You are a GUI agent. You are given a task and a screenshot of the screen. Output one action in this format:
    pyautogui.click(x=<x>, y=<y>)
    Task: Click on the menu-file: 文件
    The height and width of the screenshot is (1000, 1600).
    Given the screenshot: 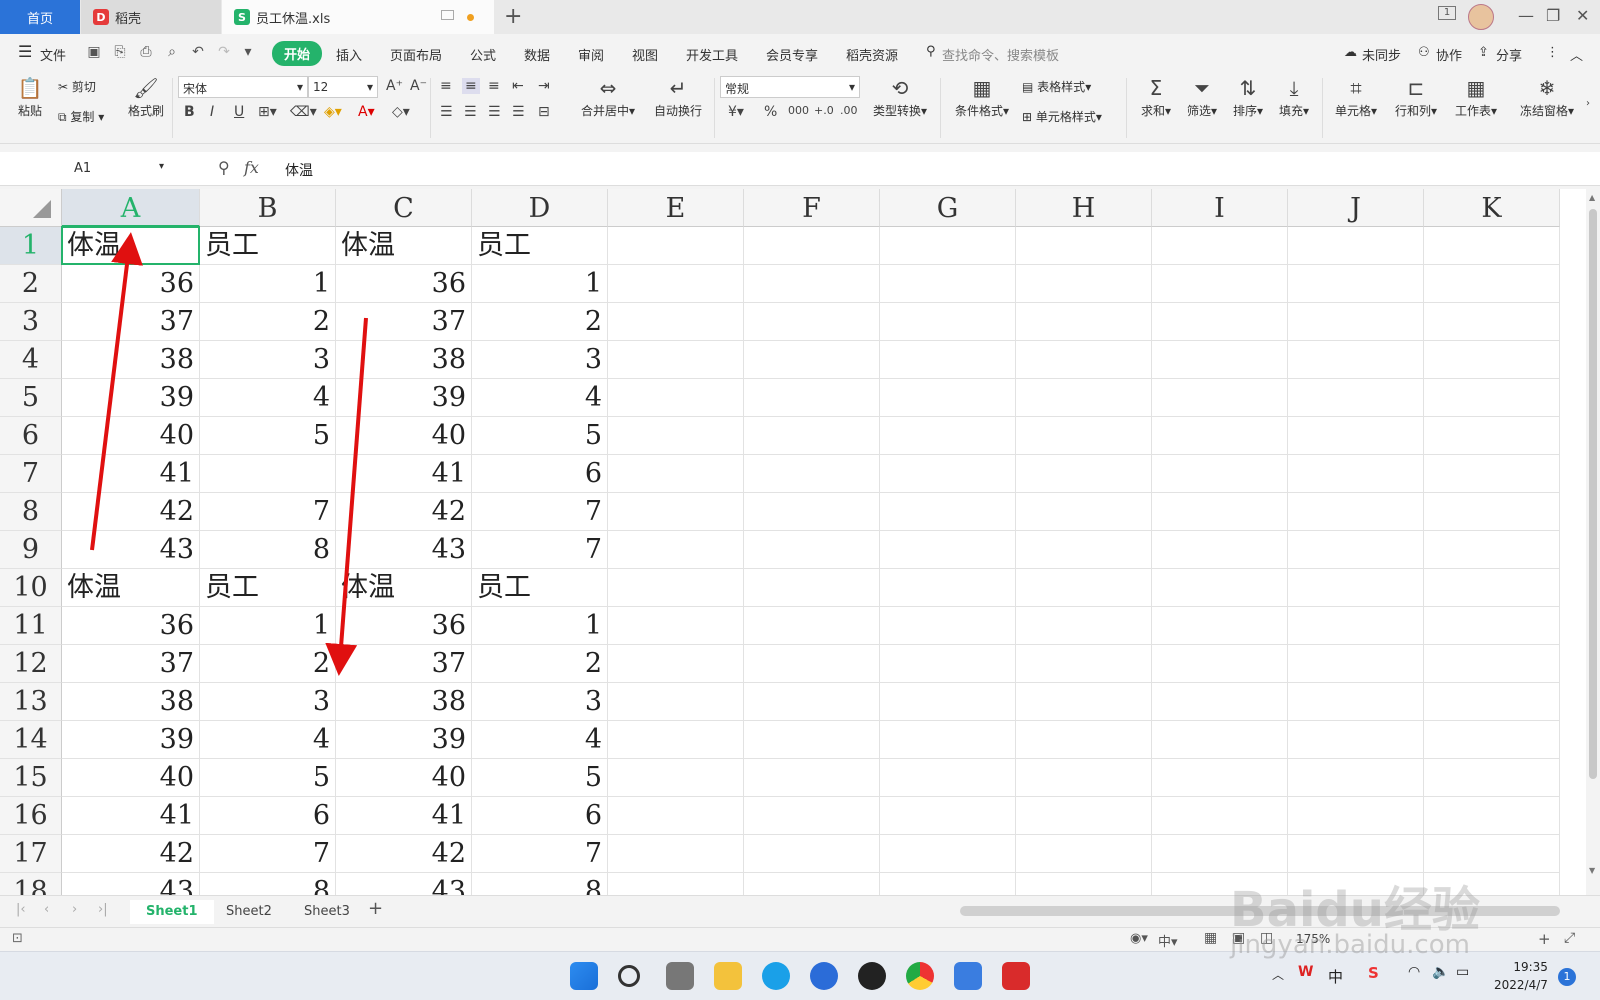 What is the action you would take?
    pyautogui.click(x=53, y=54)
    